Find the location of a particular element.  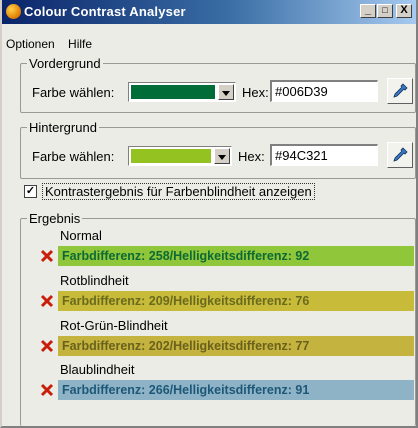

menu-bar: Optionen Hilfe is located at coordinates (54, 46).